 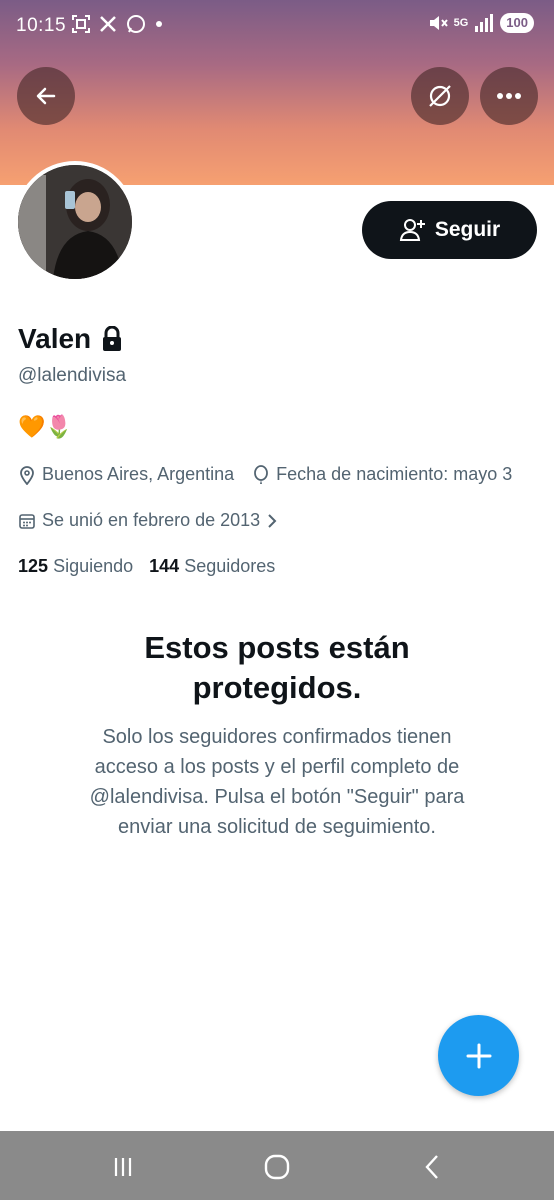 I want to click on following-label: Siguiendo, so click(x=93, y=566).